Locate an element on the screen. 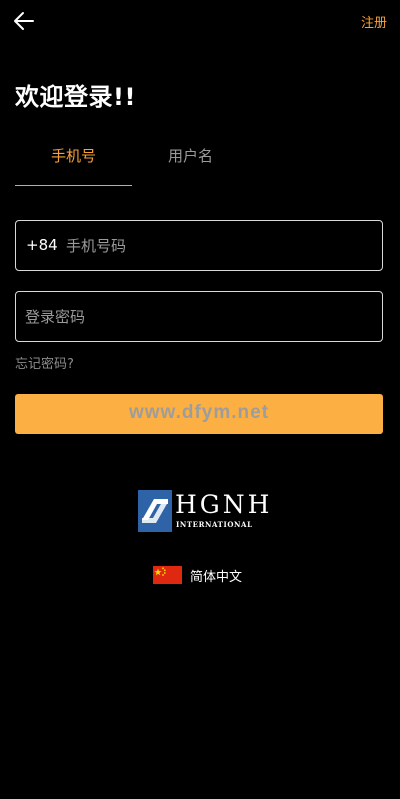 The height and width of the screenshot is (799, 400). language-label: 简体中文 is located at coordinates (216, 577).